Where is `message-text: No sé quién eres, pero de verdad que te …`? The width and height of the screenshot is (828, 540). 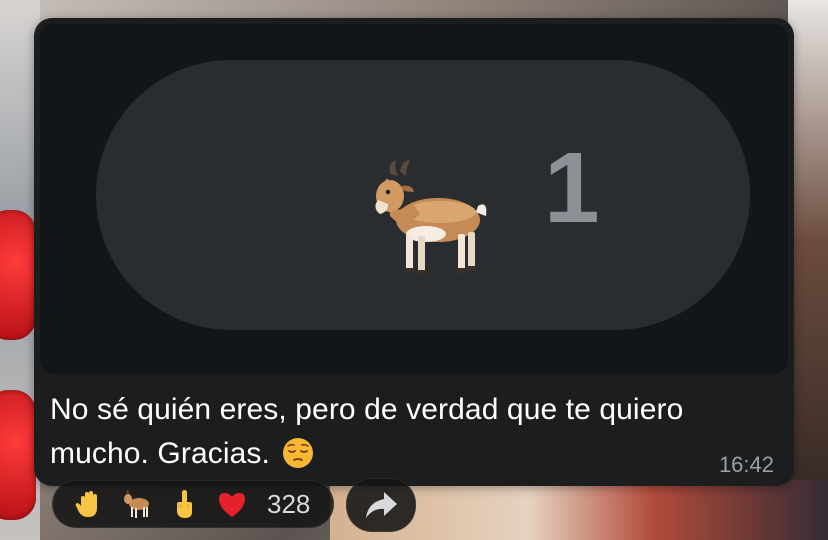 message-text: No sé quién eres, pero de verdad que te … is located at coordinates (400, 432).